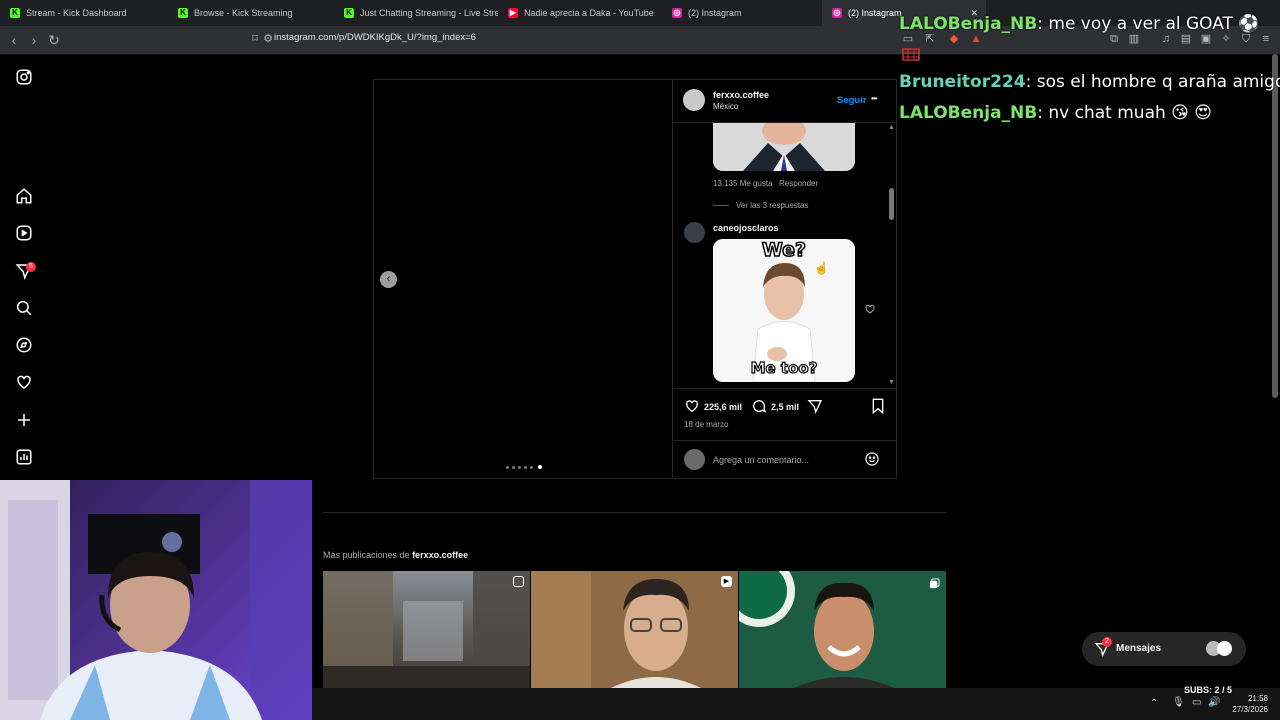 This screenshot has height=720, width=1280. I want to click on comments-scrollbar, so click(891, 255).